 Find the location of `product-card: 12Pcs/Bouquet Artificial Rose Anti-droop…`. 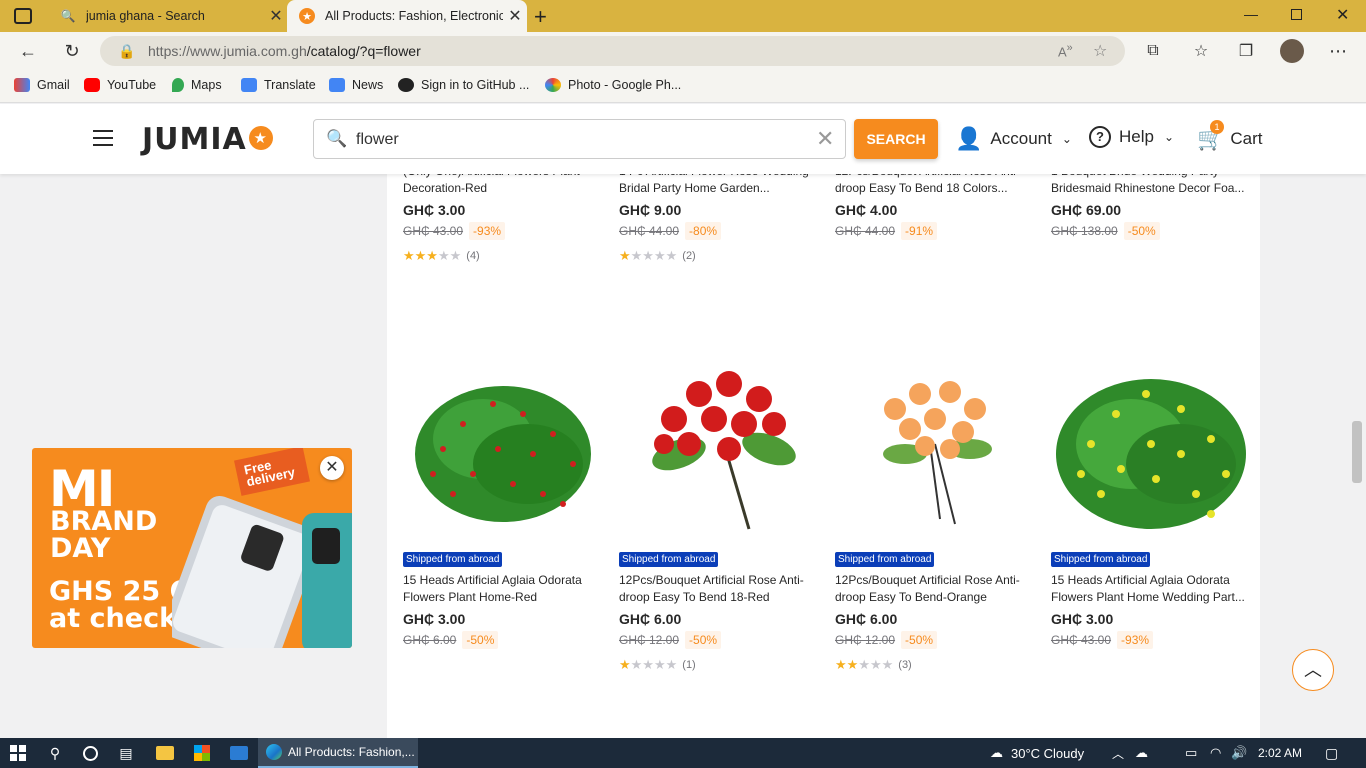

product-card: 12Pcs/Bouquet Artificial Rose Anti-droop… is located at coordinates (935, 201).